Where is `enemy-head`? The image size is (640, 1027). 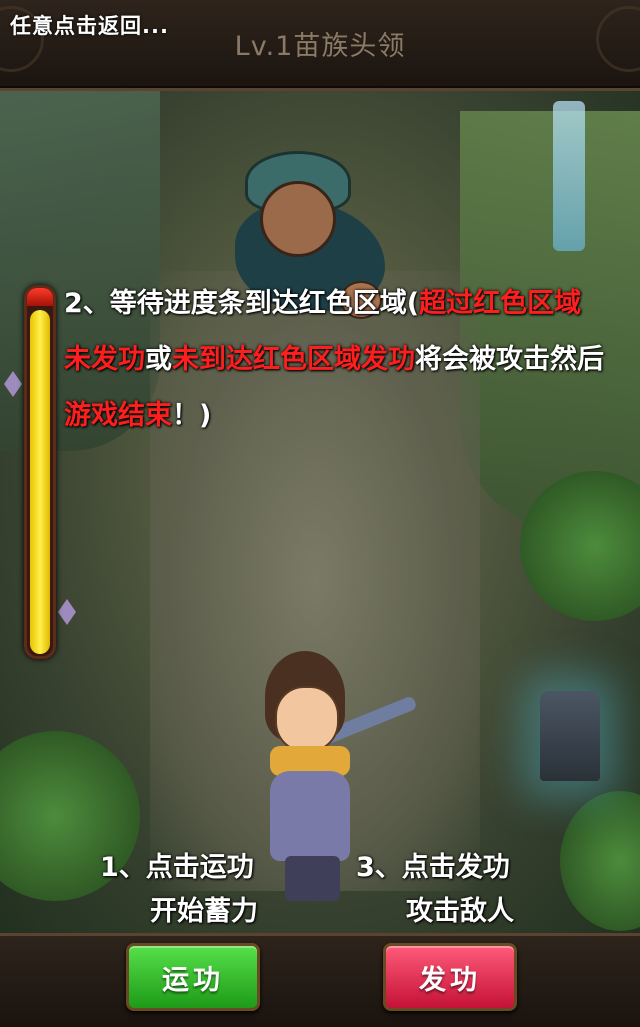 enemy-head is located at coordinates (298, 219).